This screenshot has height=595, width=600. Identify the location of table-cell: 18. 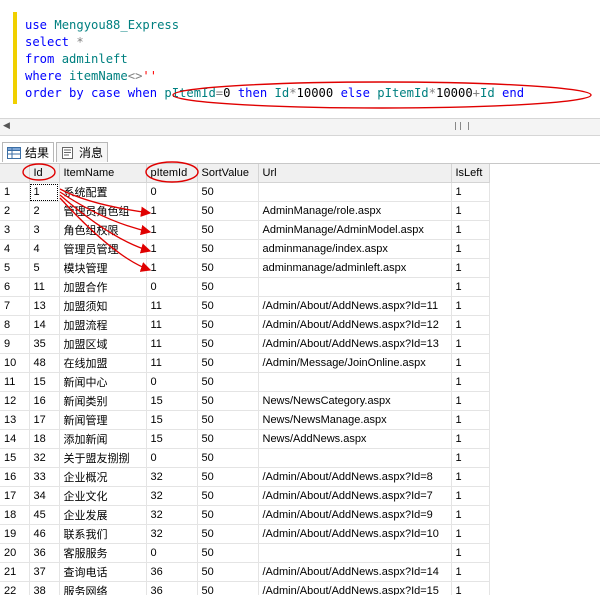
(44, 439).